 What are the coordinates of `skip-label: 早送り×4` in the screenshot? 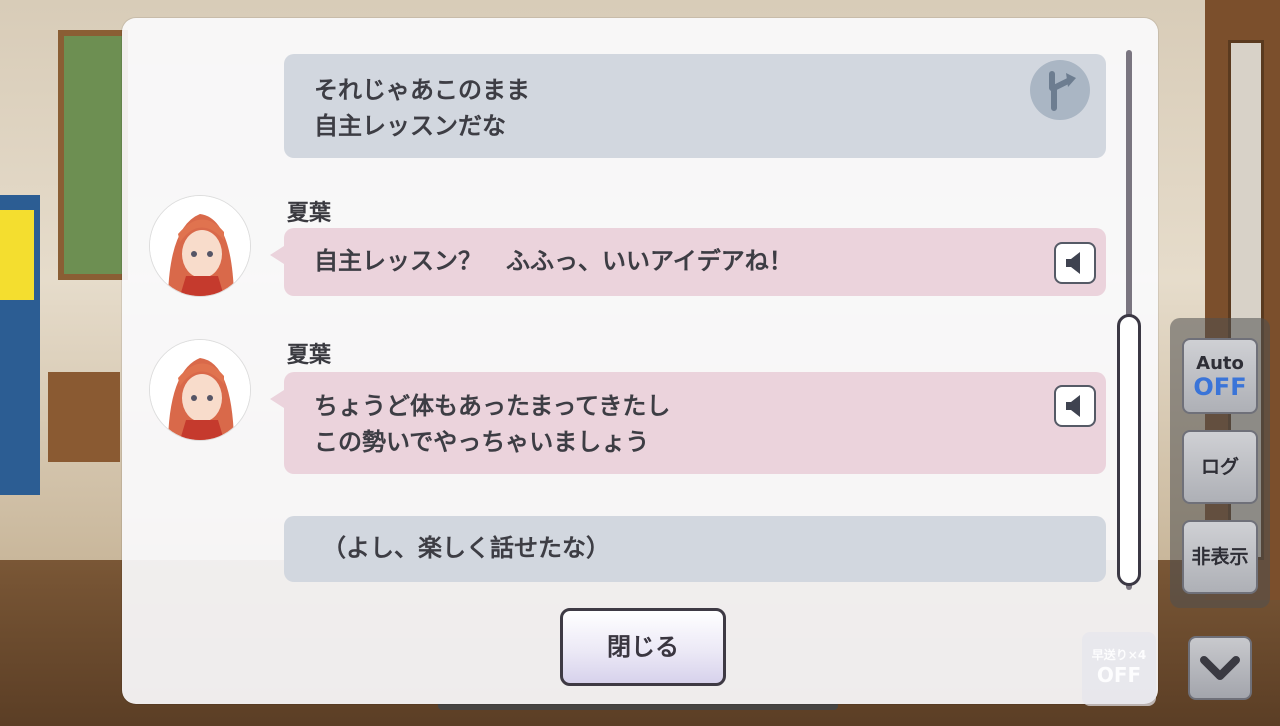 It's located at (1119, 655).